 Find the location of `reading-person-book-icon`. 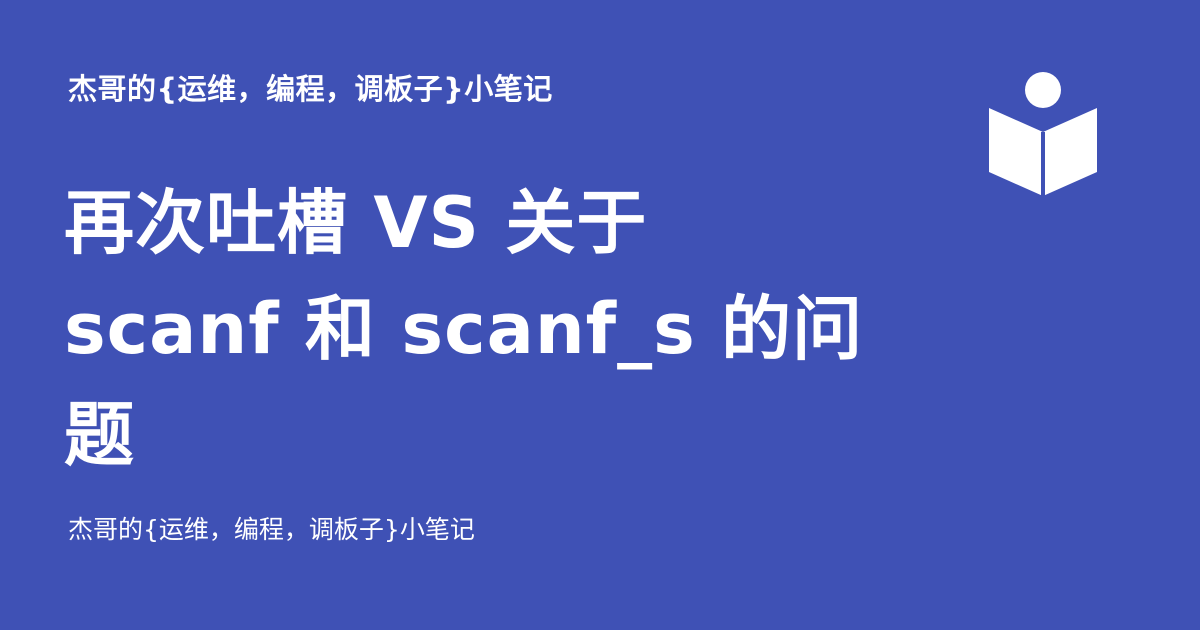

reading-person-book-icon is located at coordinates (1043, 134).